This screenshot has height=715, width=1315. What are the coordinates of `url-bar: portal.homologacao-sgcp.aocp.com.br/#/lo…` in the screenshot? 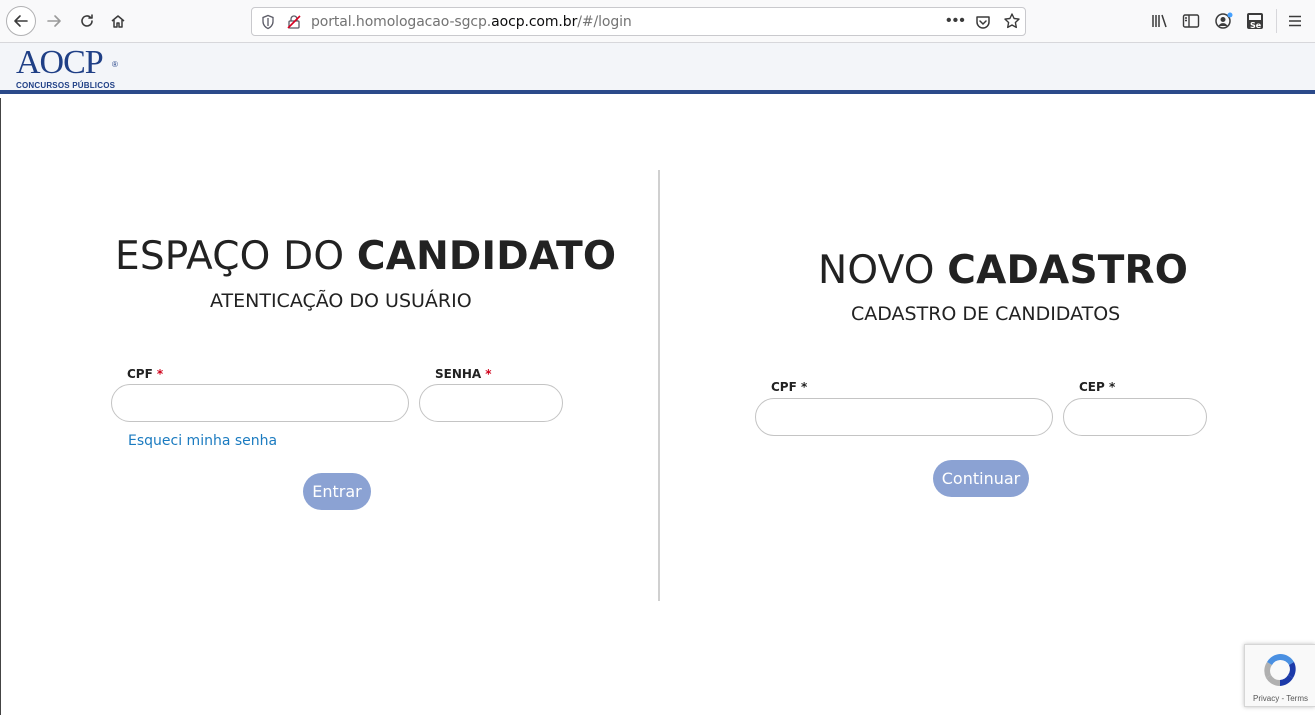 It's located at (638, 21).